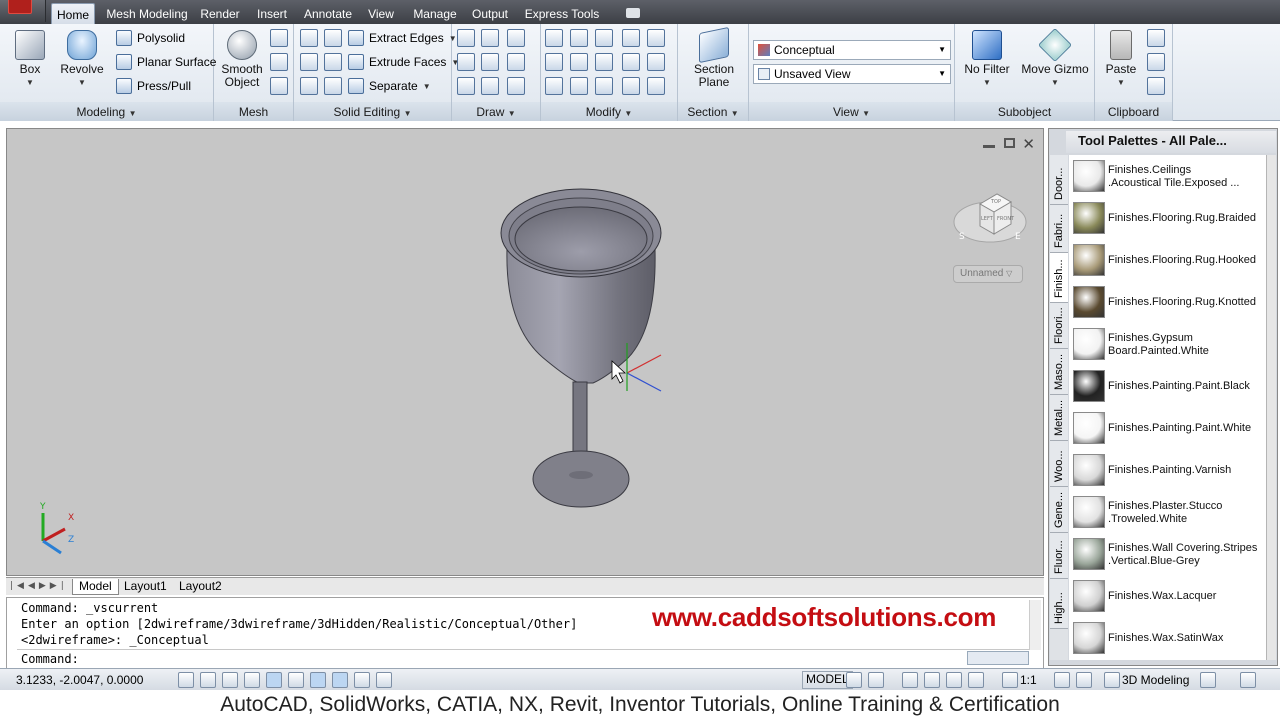  What do you see at coordinates (604, 38) in the screenshot?
I see `3d-move-icon` at bounding box center [604, 38].